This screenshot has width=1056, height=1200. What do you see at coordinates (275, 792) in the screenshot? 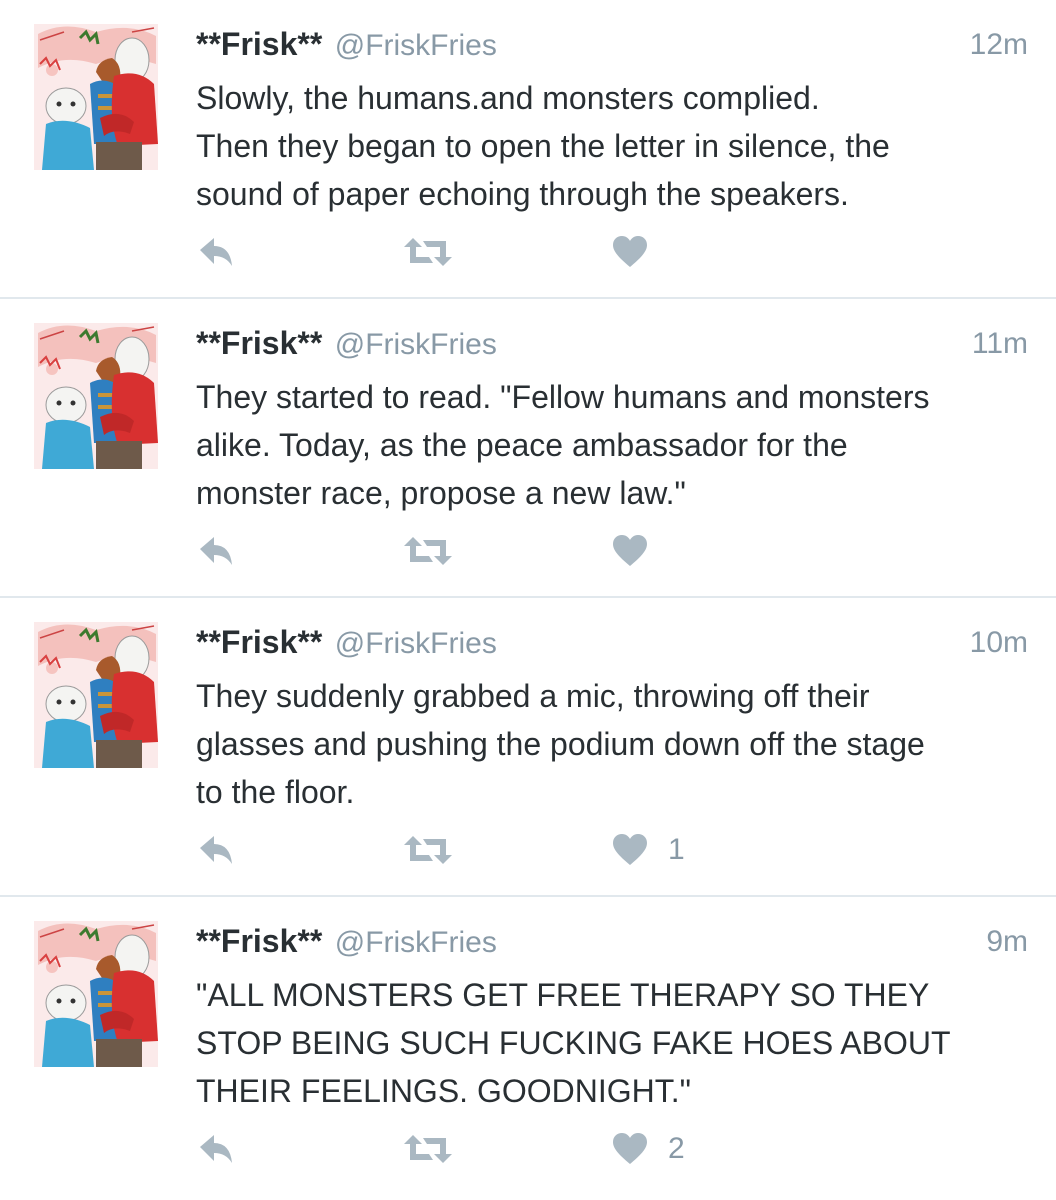
I see `tweet-text-line: to the floor.` at bounding box center [275, 792].